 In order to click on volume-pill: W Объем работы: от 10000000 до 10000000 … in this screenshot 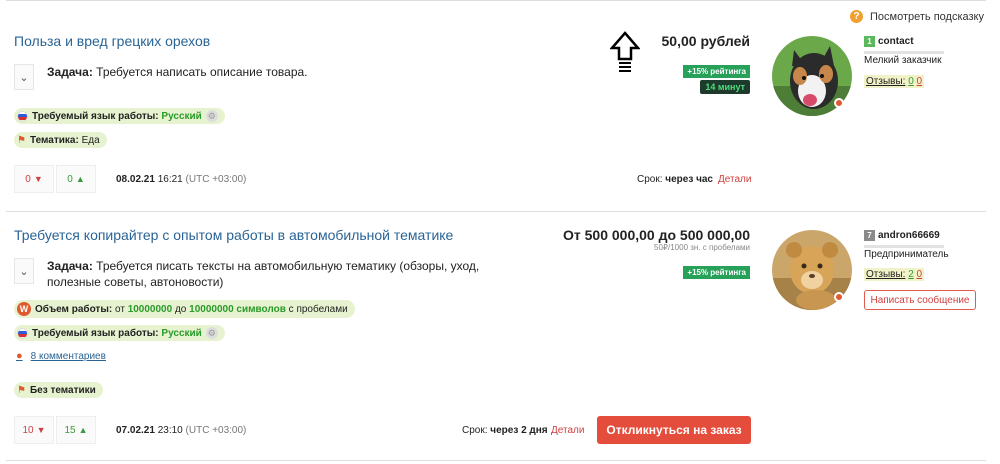, I will do `click(184, 309)`.